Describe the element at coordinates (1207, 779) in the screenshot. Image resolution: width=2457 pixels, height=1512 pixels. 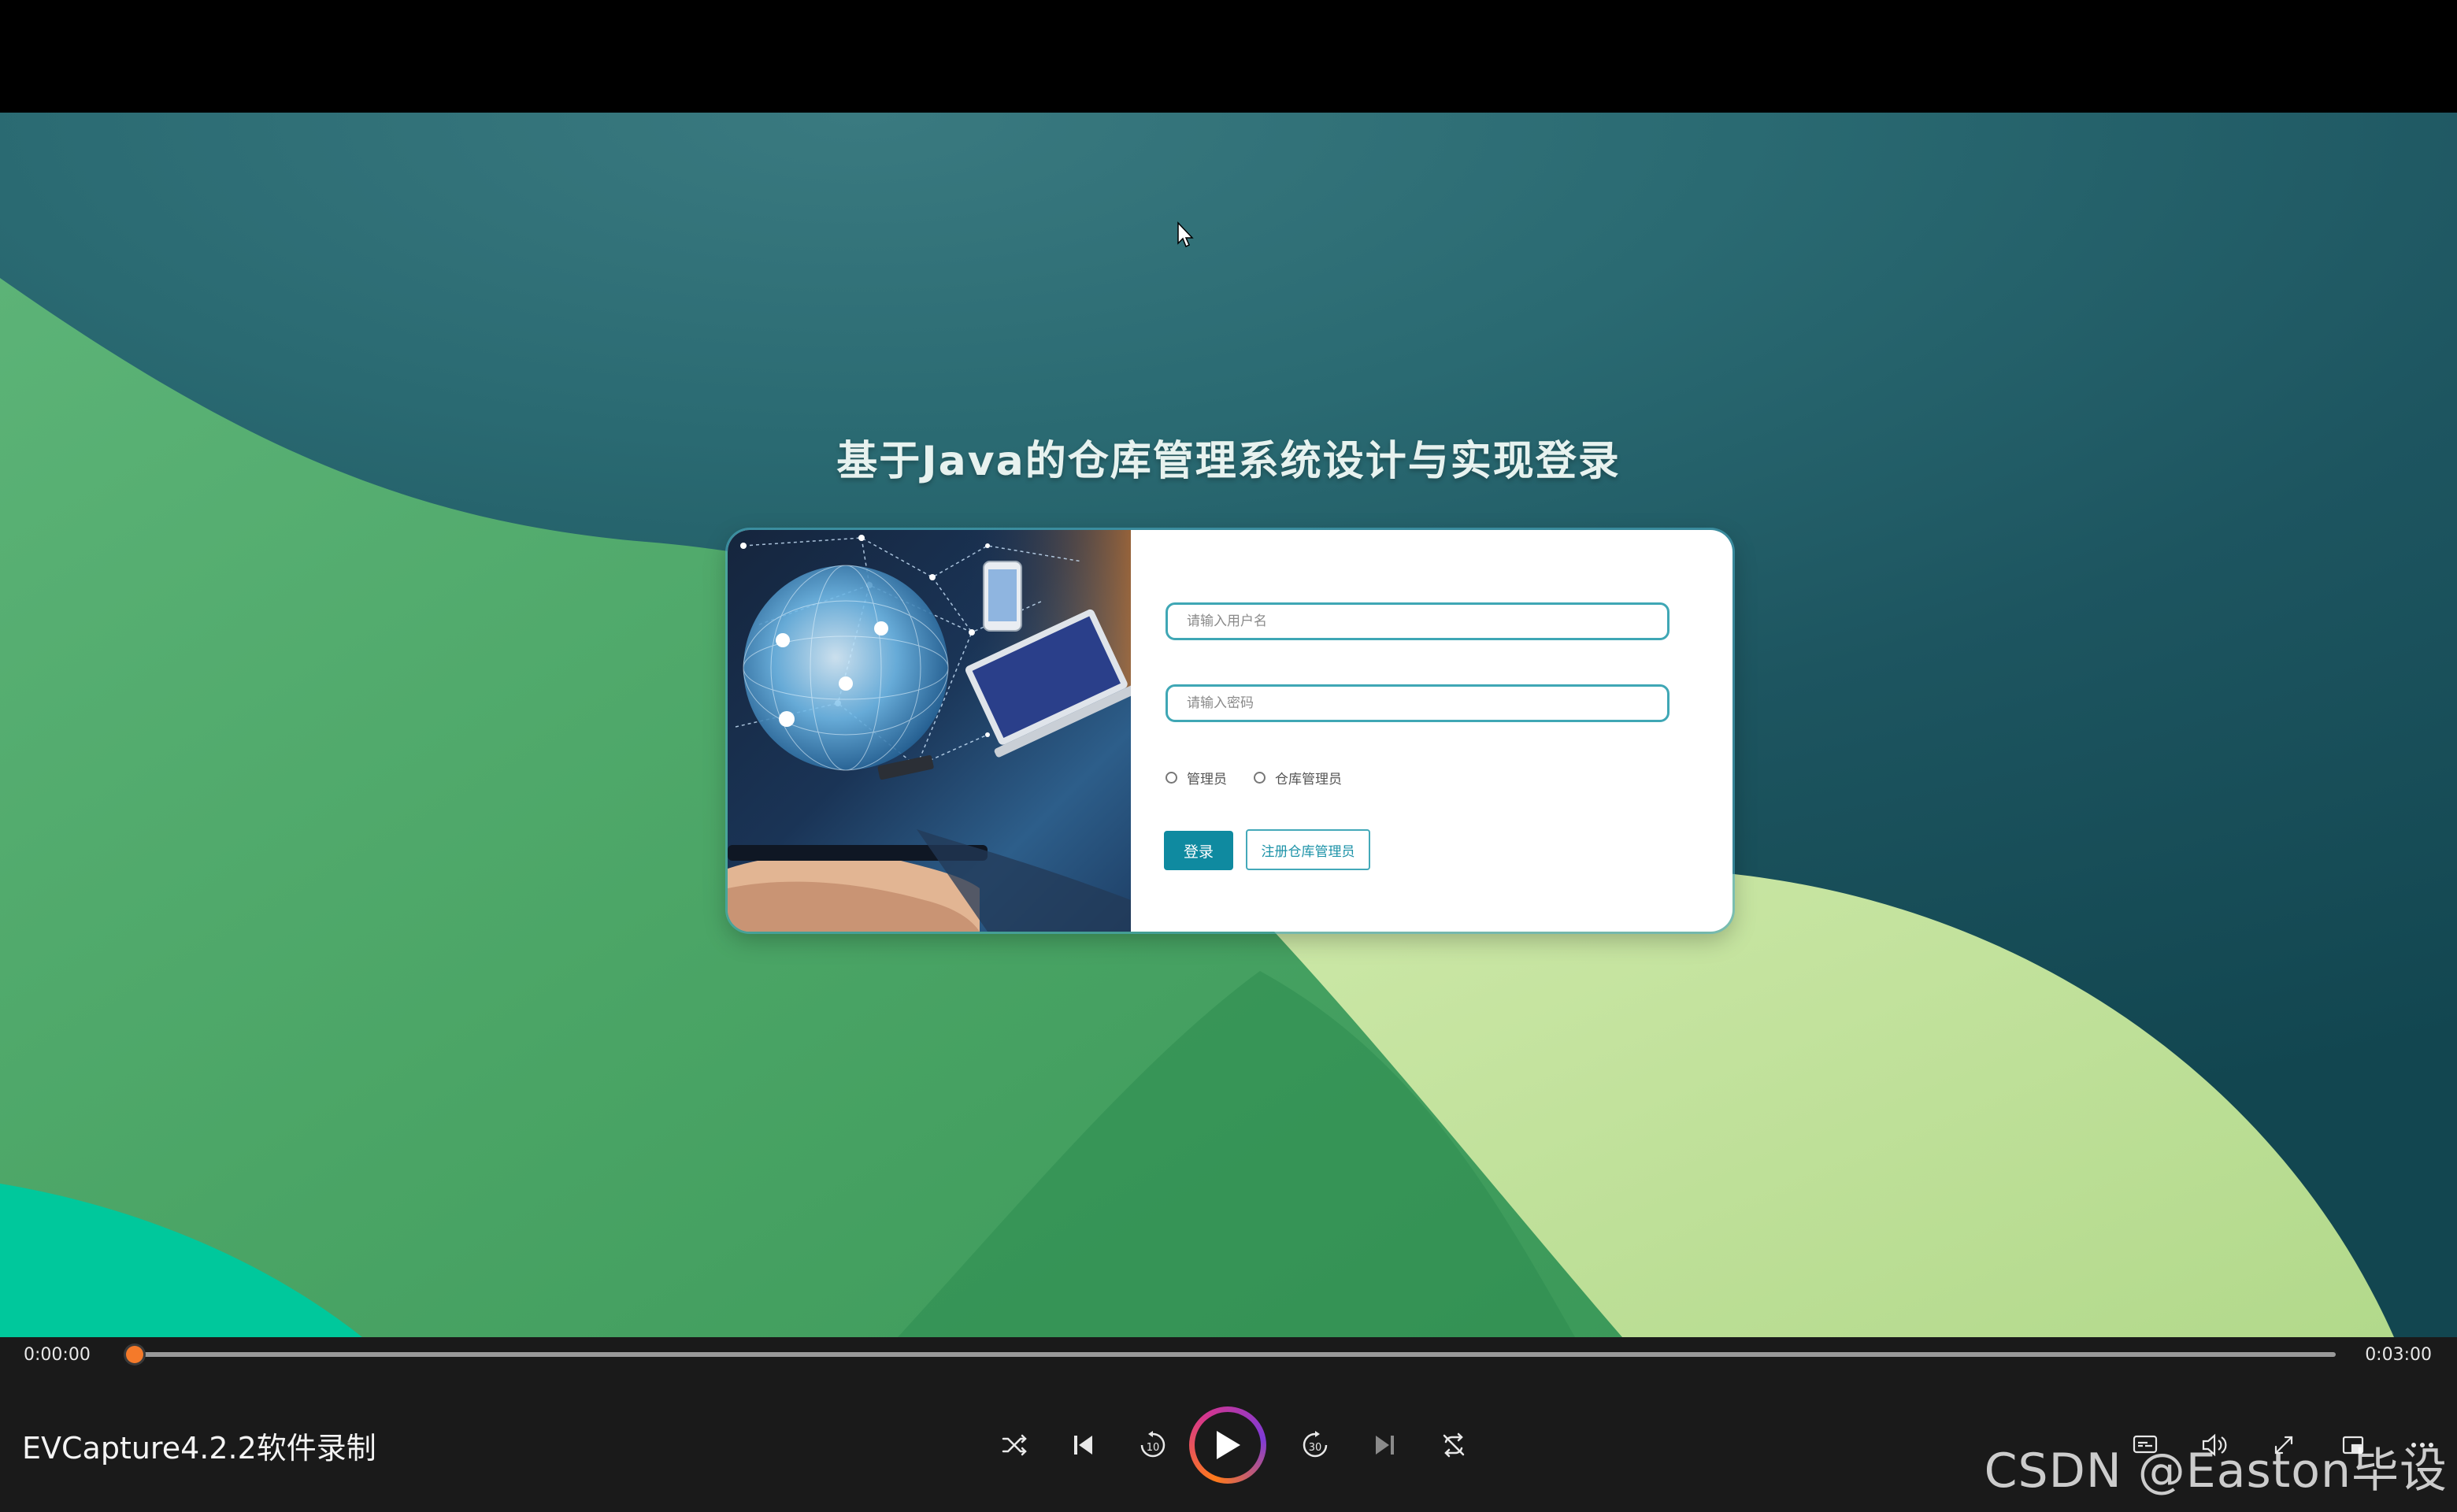
I see `role-label-admin: 管理员` at that location.